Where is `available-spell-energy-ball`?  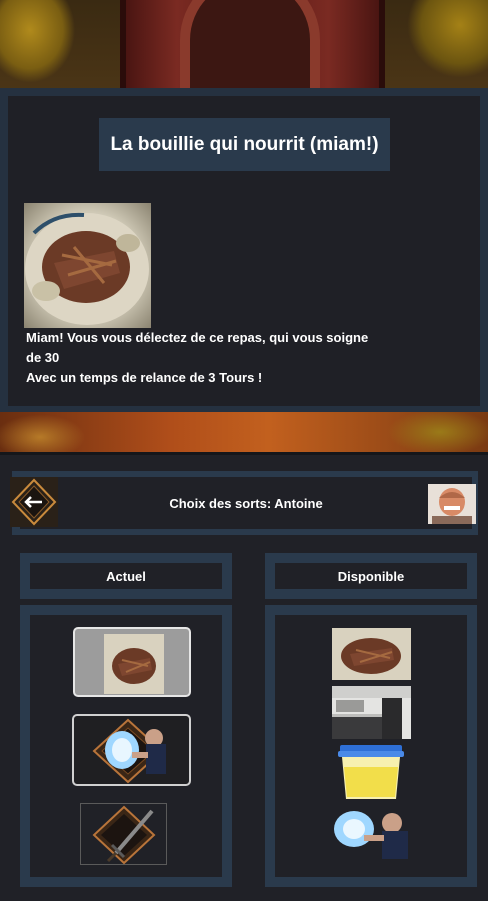 available-spell-energy-ball is located at coordinates (373, 833).